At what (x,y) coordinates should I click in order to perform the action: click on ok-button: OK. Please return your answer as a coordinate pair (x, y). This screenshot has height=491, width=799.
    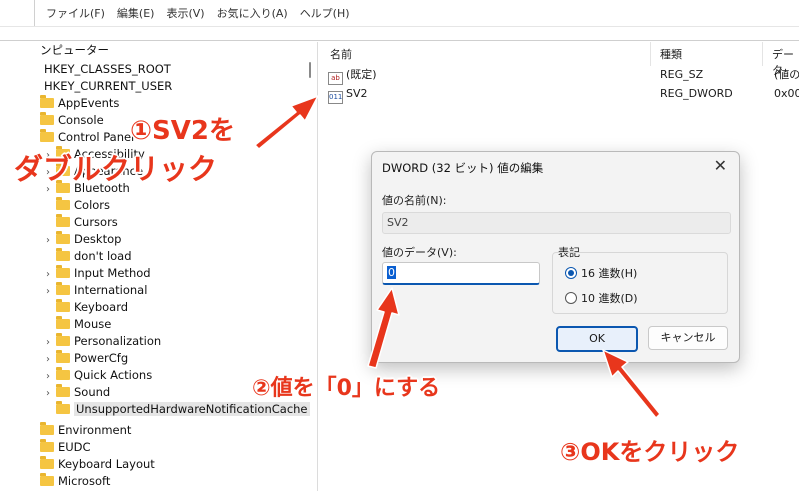
    Looking at the image, I should click on (597, 339).